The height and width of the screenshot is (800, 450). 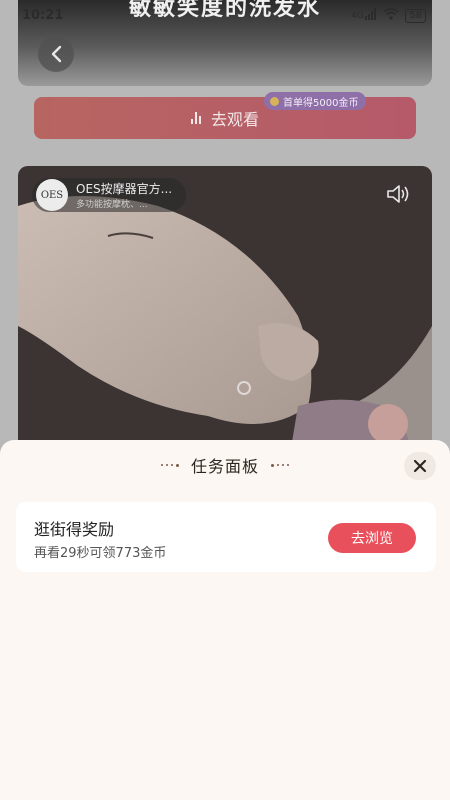 I want to click on chart-bars-icon, so click(x=195, y=118).